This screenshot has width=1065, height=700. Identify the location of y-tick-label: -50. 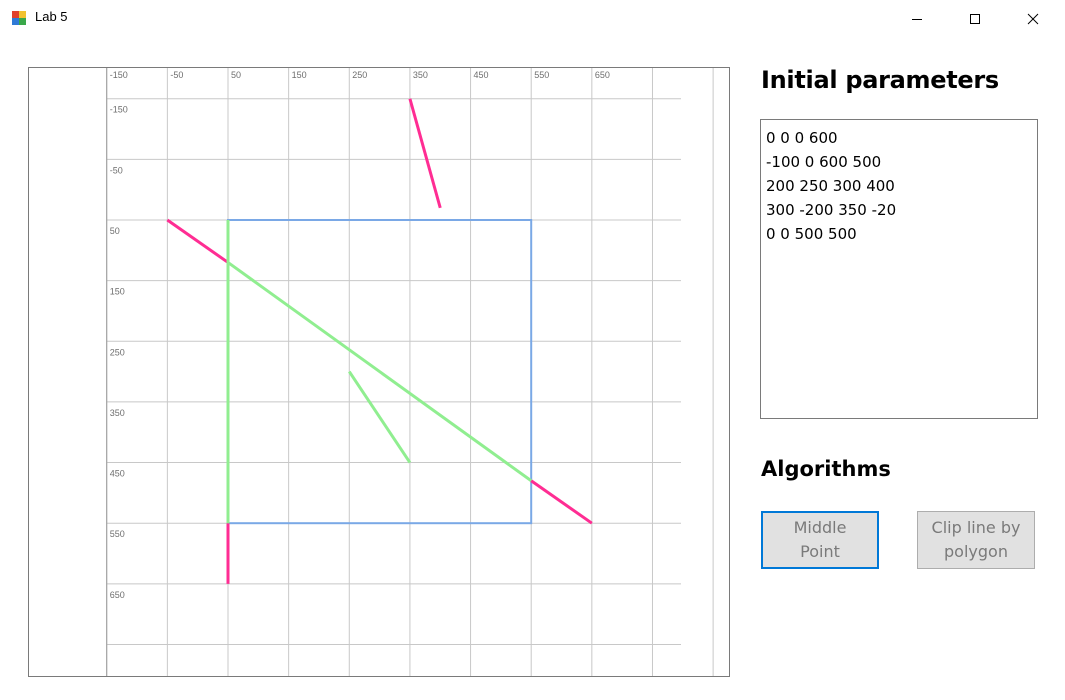
(116, 170).